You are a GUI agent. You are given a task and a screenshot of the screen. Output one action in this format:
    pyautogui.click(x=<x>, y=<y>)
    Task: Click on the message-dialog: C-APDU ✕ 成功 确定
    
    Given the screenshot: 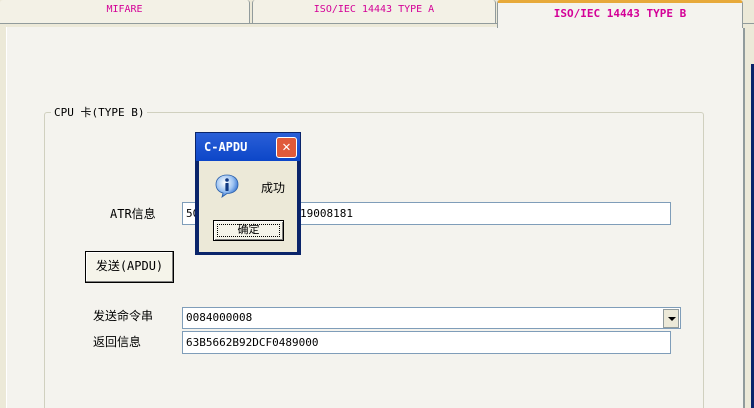 What is the action you would take?
    pyautogui.click(x=248, y=193)
    